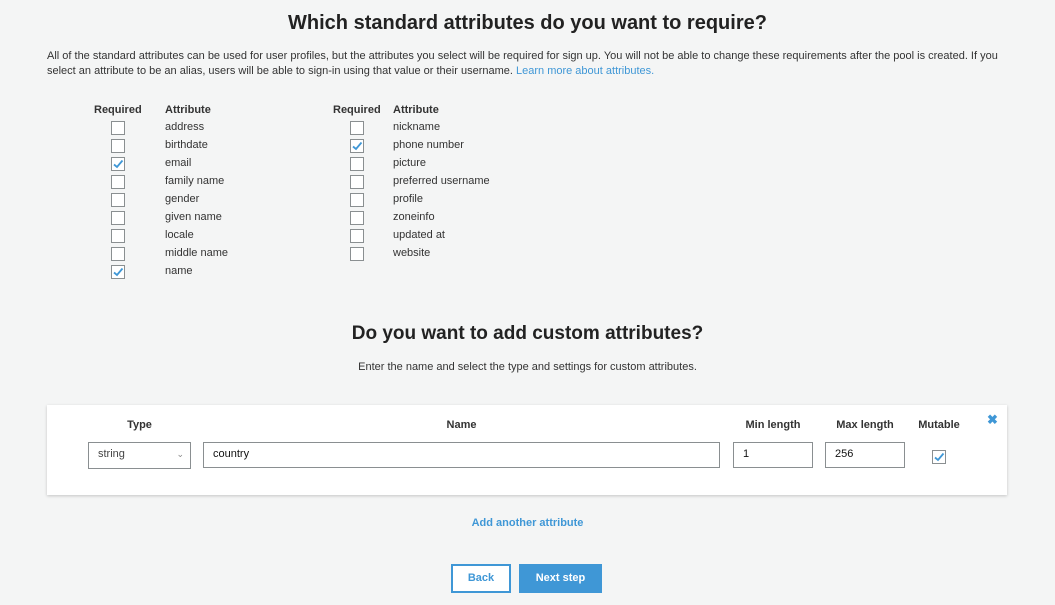 The height and width of the screenshot is (605, 1055). Describe the element at coordinates (865, 455) in the screenshot. I see `max-length-input: 256` at that location.